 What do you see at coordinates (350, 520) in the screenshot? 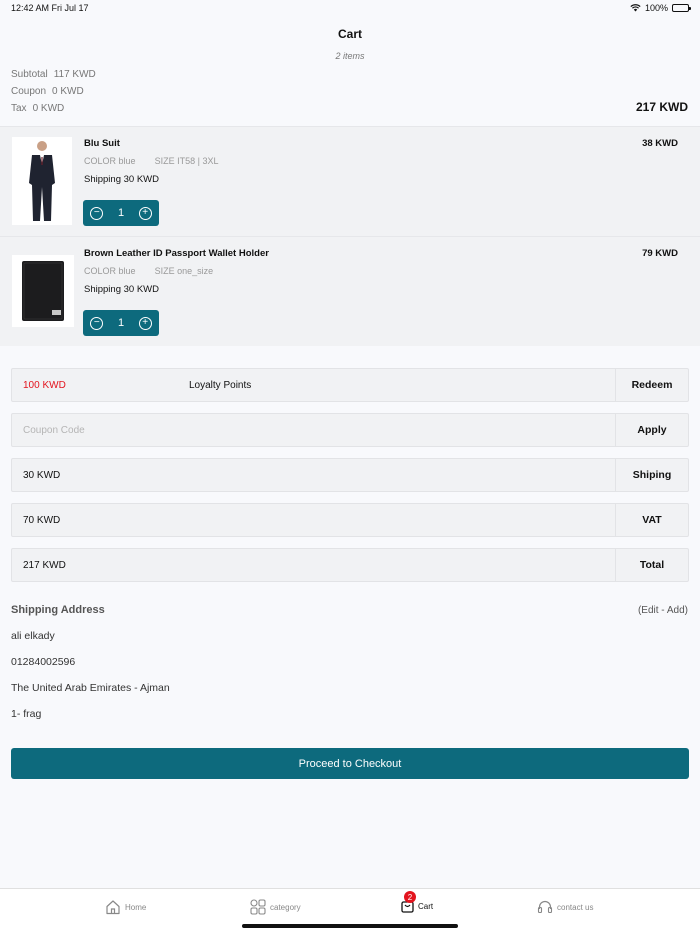
I see `vat-row: 70 KWD VAT` at bounding box center [350, 520].